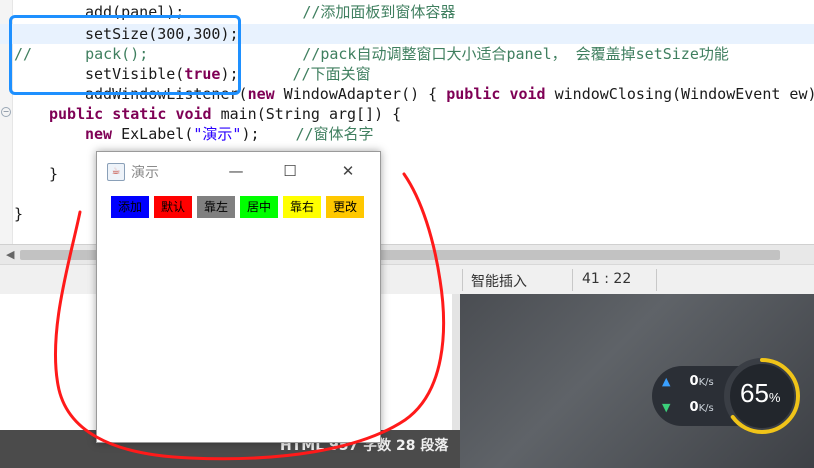 The height and width of the screenshot is (468, 814). Describe the element at coordinates (607, 279) in the screenshot. I see `cursor-position: 41 : 22` at that location.